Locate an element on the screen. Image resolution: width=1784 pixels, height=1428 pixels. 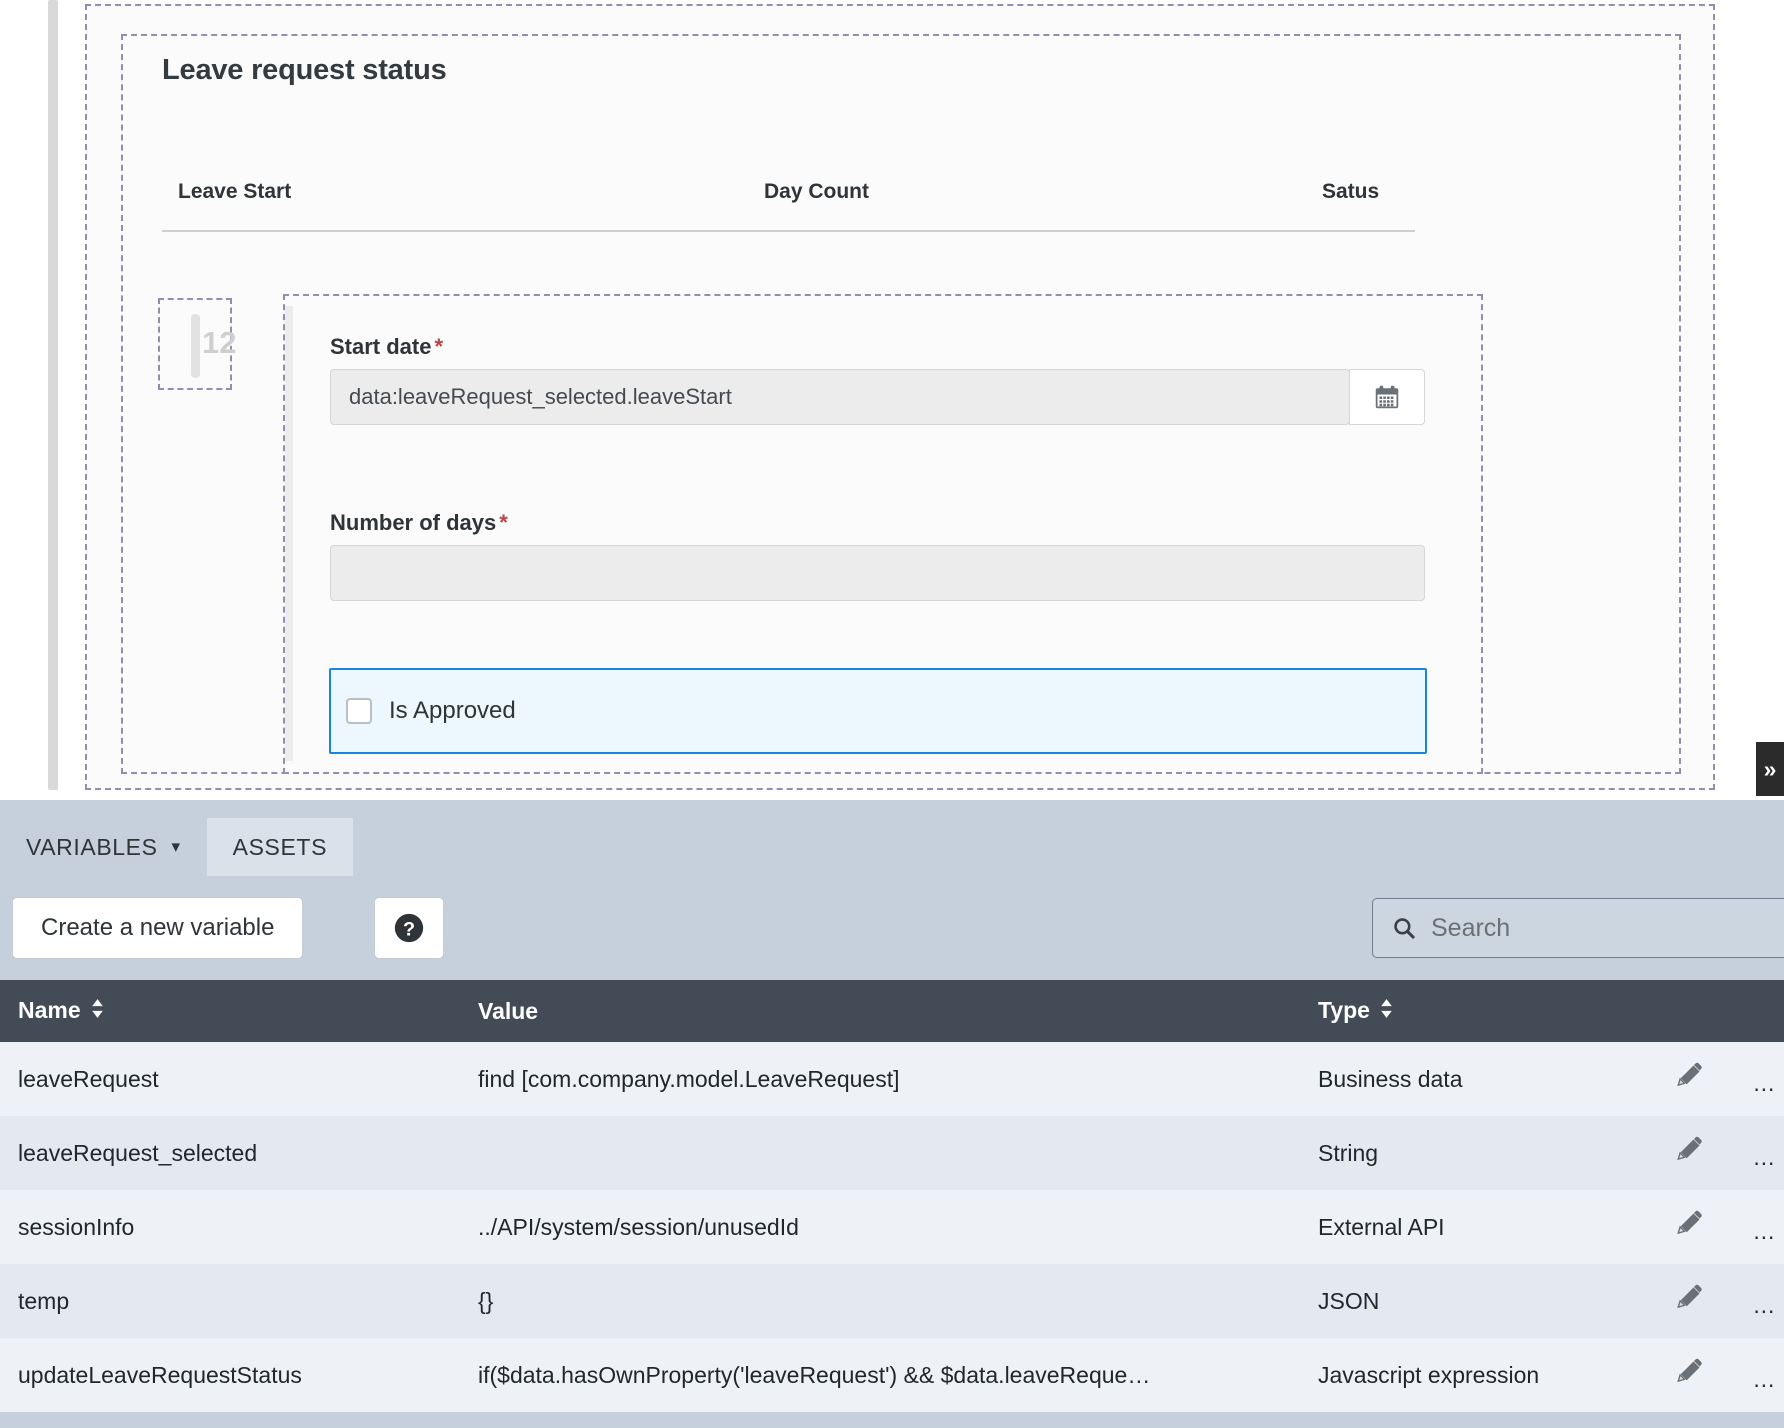
field-label-start-date-text: Start date is located at coordinates (381, 346).